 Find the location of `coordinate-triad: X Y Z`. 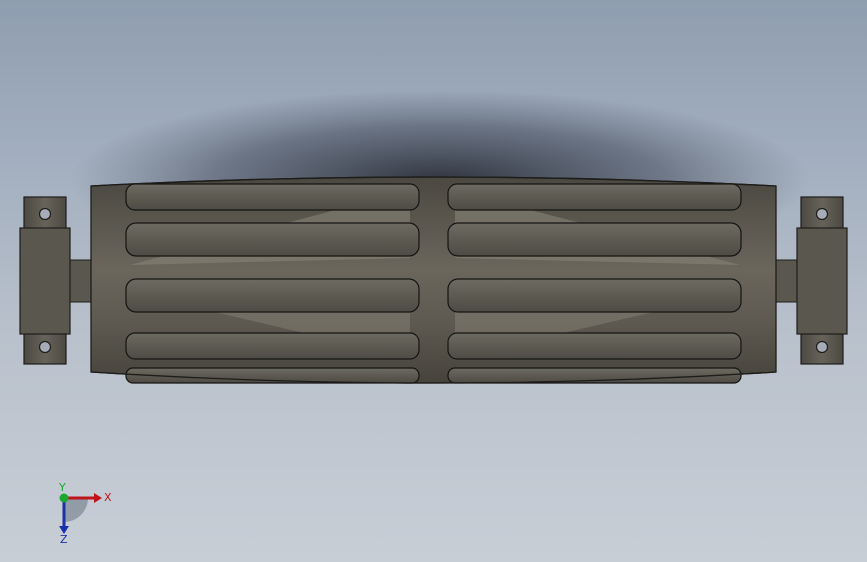

coordinate-triad: X Y Z is located at coordinates (85, 513).